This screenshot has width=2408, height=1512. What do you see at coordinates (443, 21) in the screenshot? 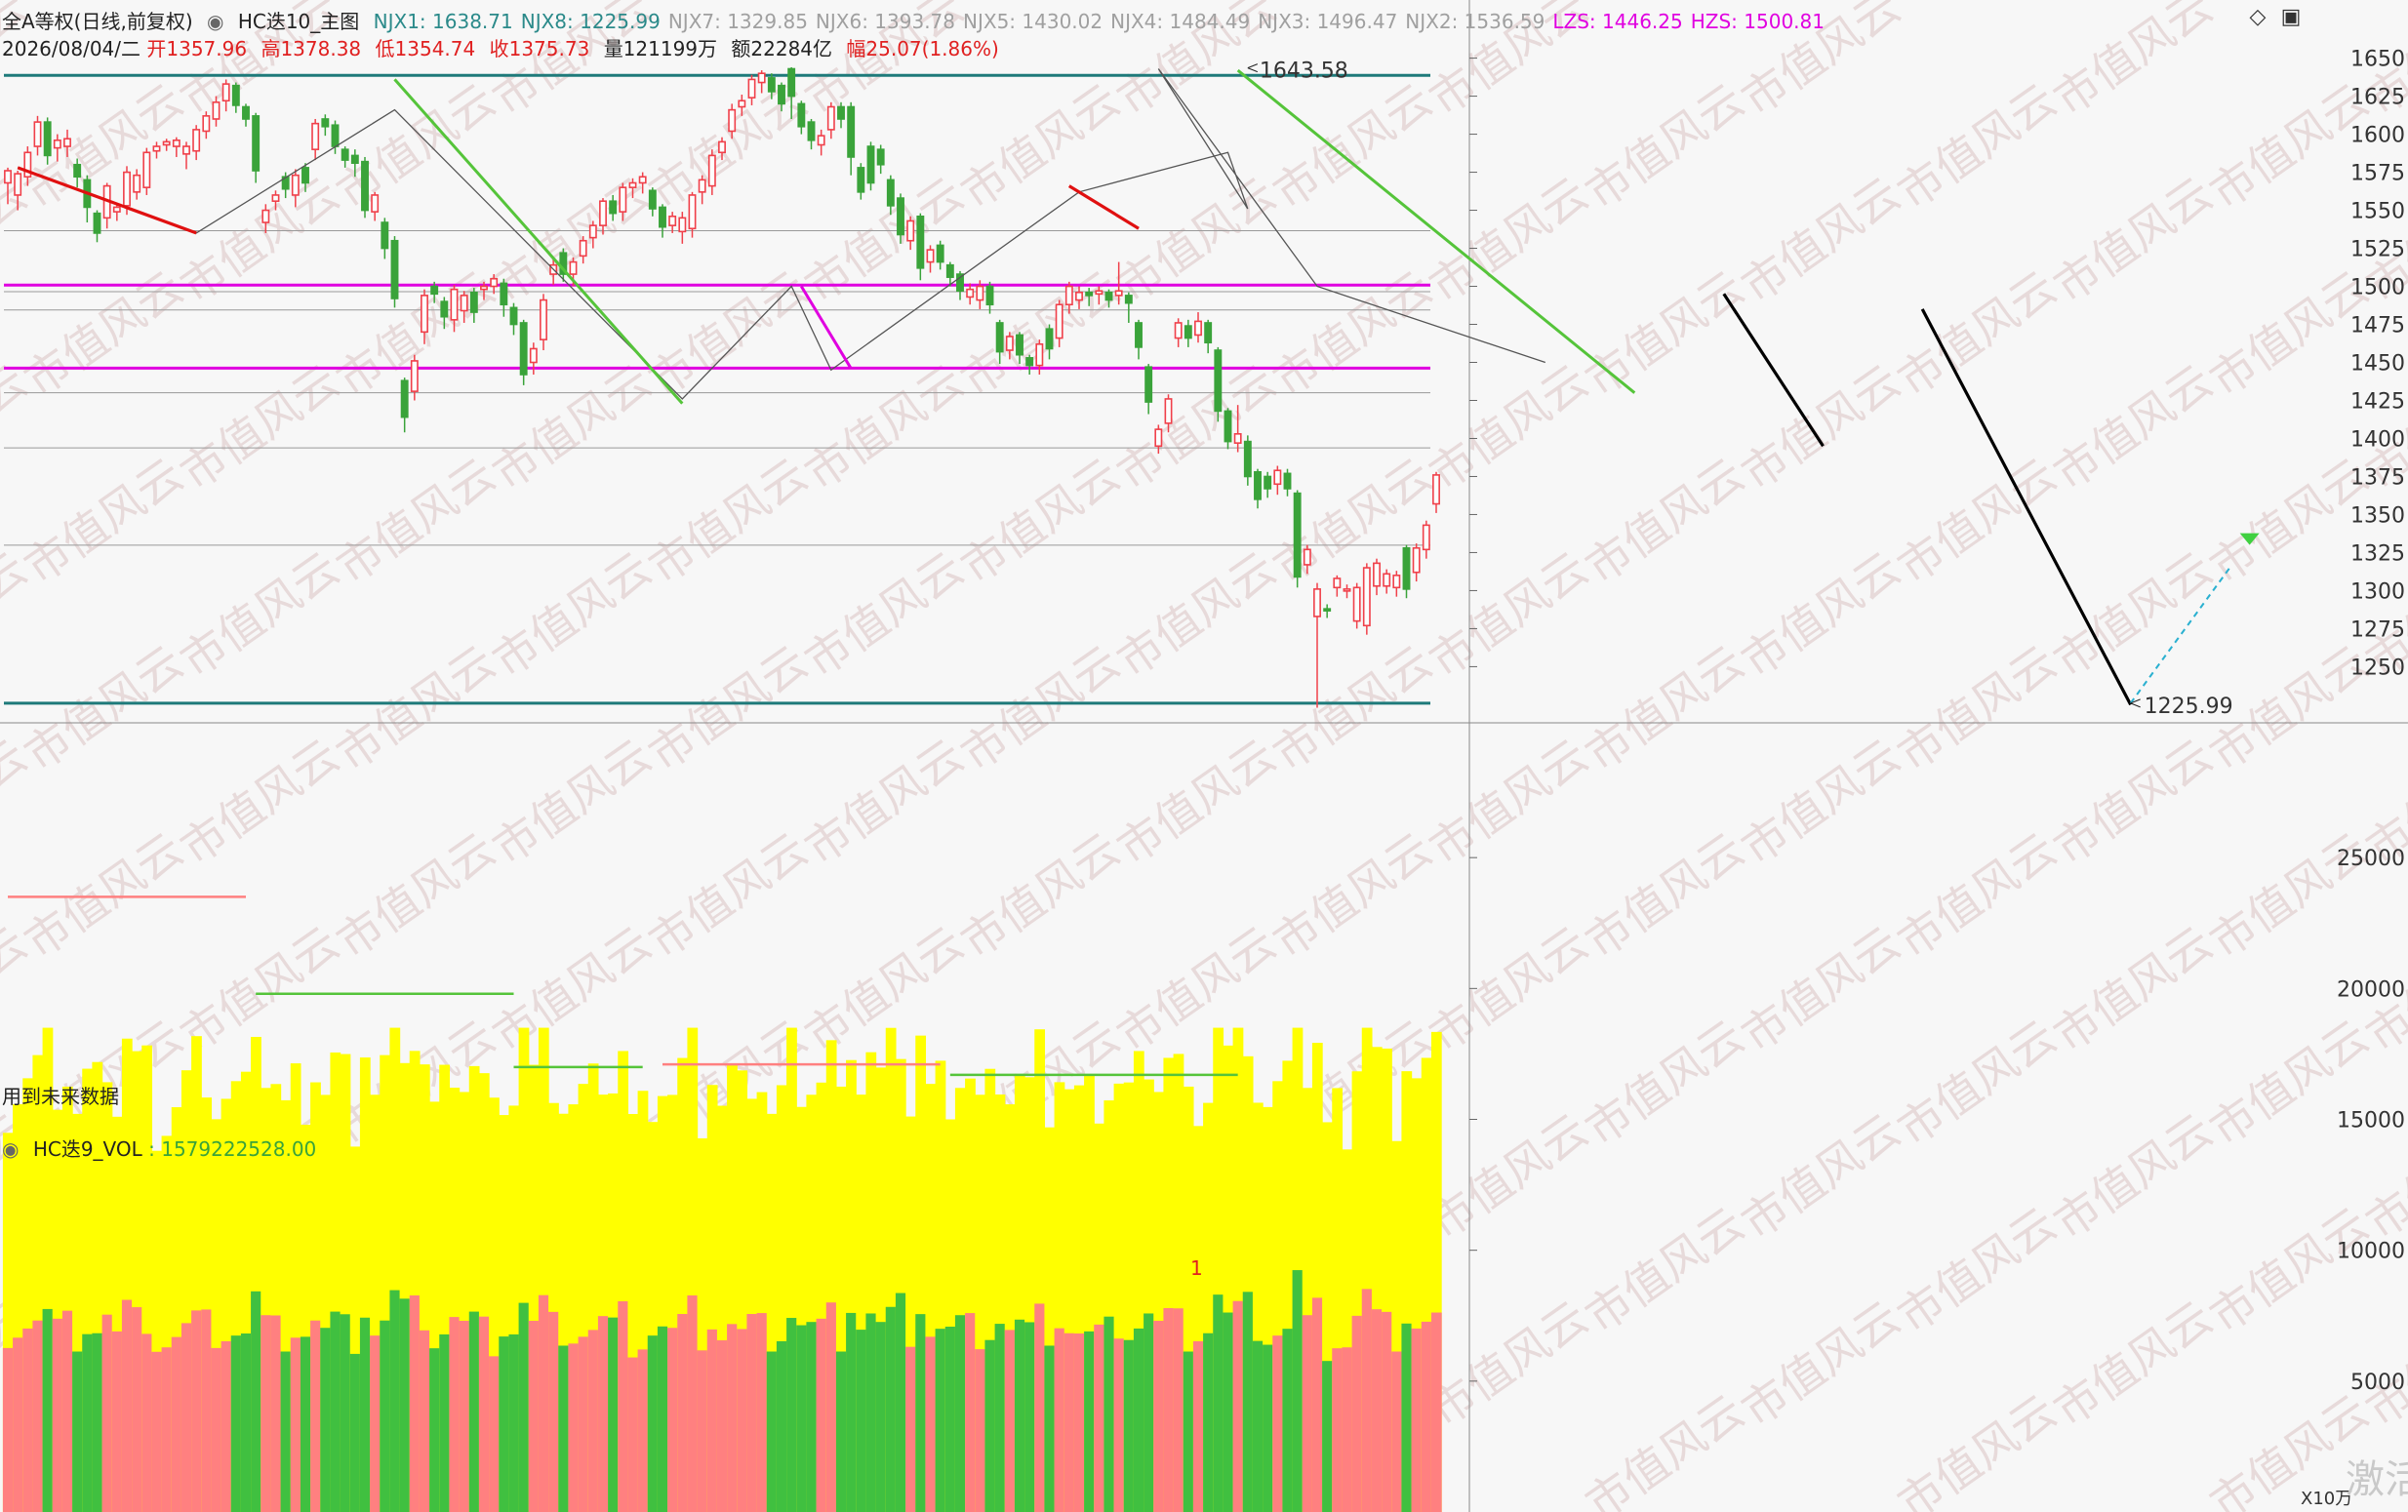
I see `njx-value: NJX1: 1638.71` at bounding box center [443, 21].